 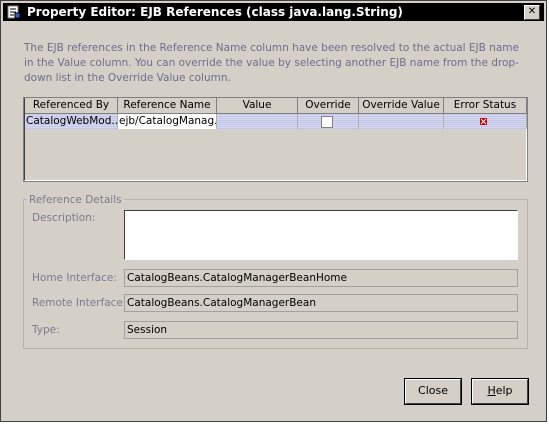 I want to click on cell-value, so click(x=257, y=121).